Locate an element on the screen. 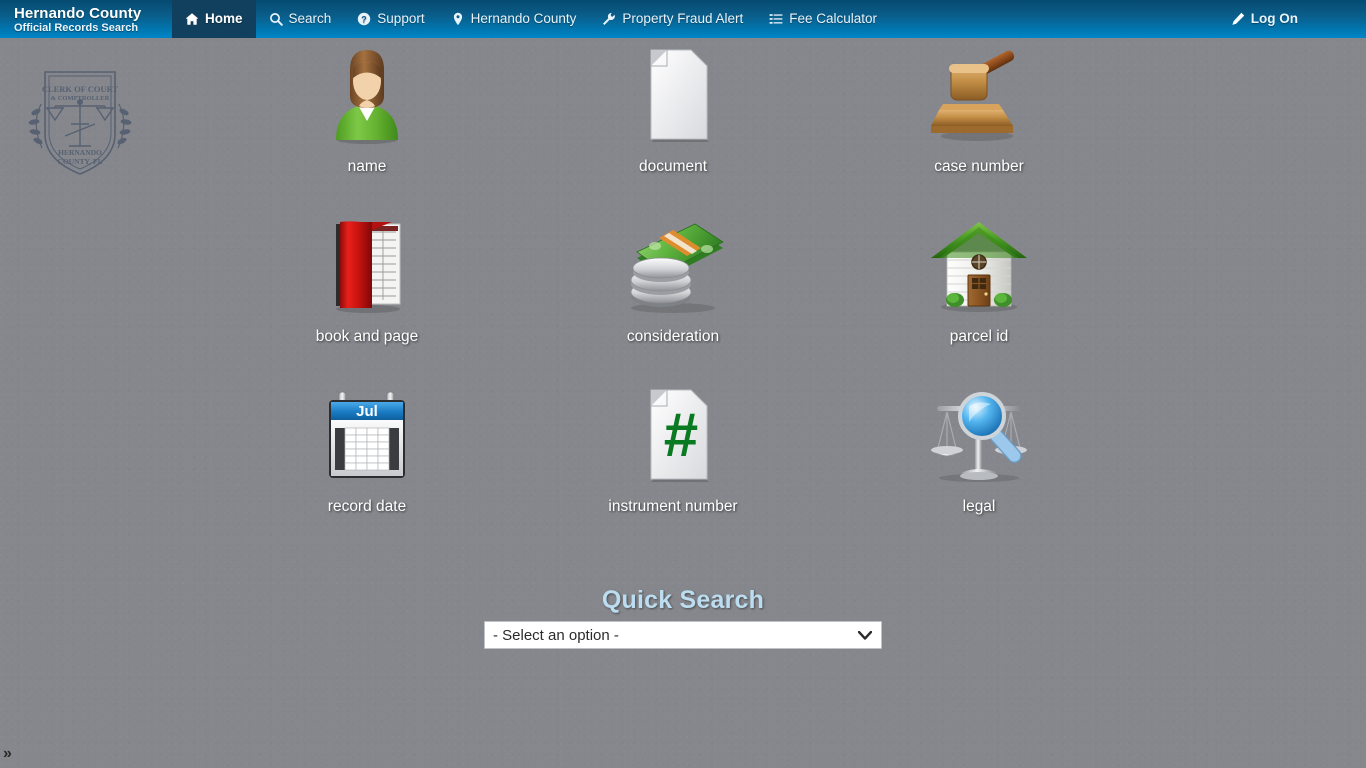  nav-item-home-label: Home is located at coordinates (224, 18).